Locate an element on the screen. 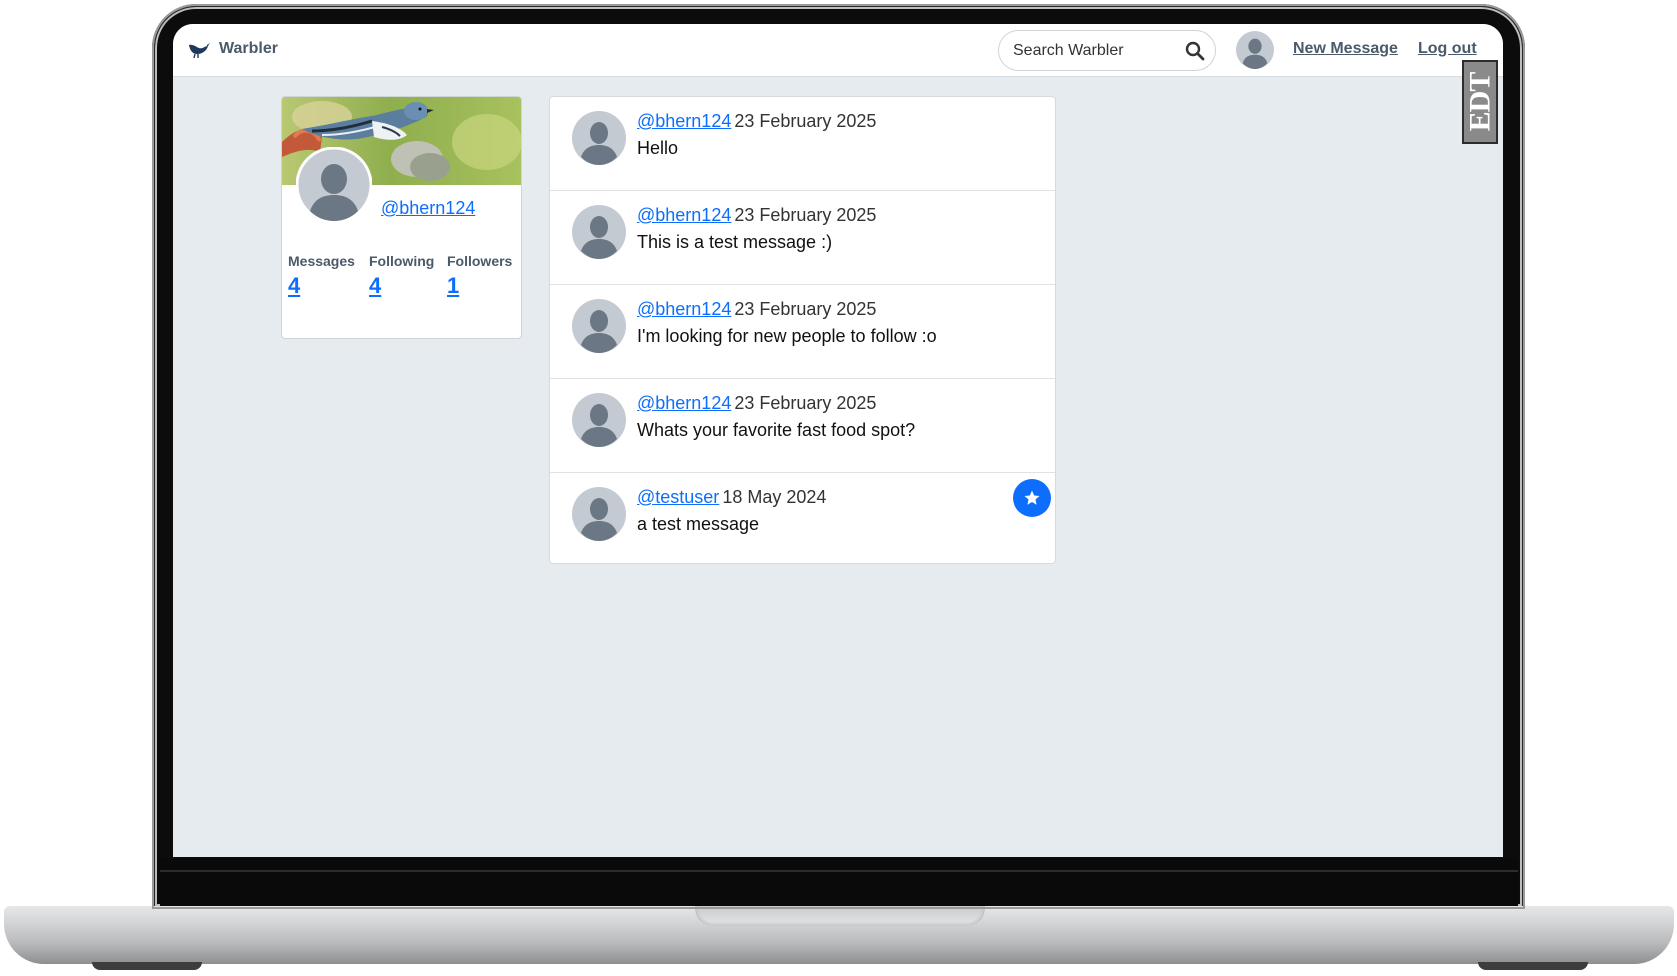 This screenshot has width=1677, height=976. message-text: Hello is located at coordinates (658, 148).